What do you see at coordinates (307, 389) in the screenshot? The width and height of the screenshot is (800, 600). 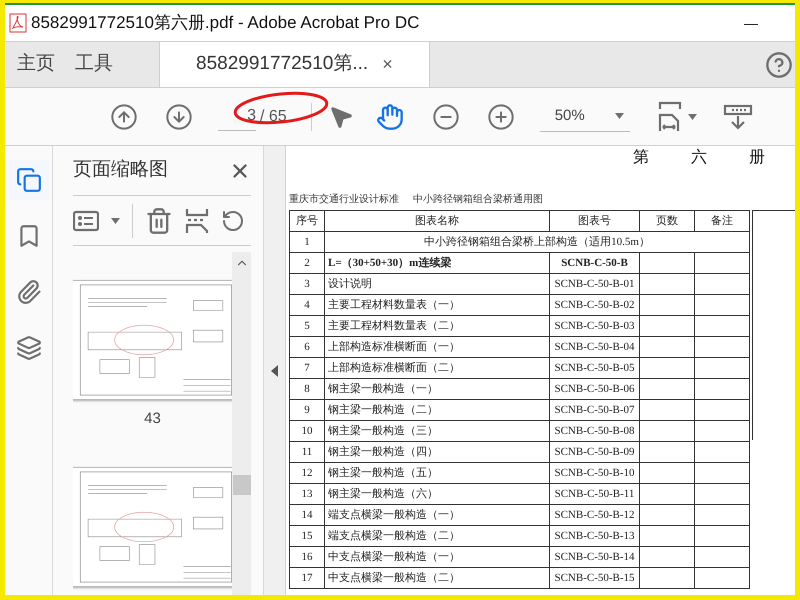 I see `table-cell: 8` at bounding box center [307, 389].